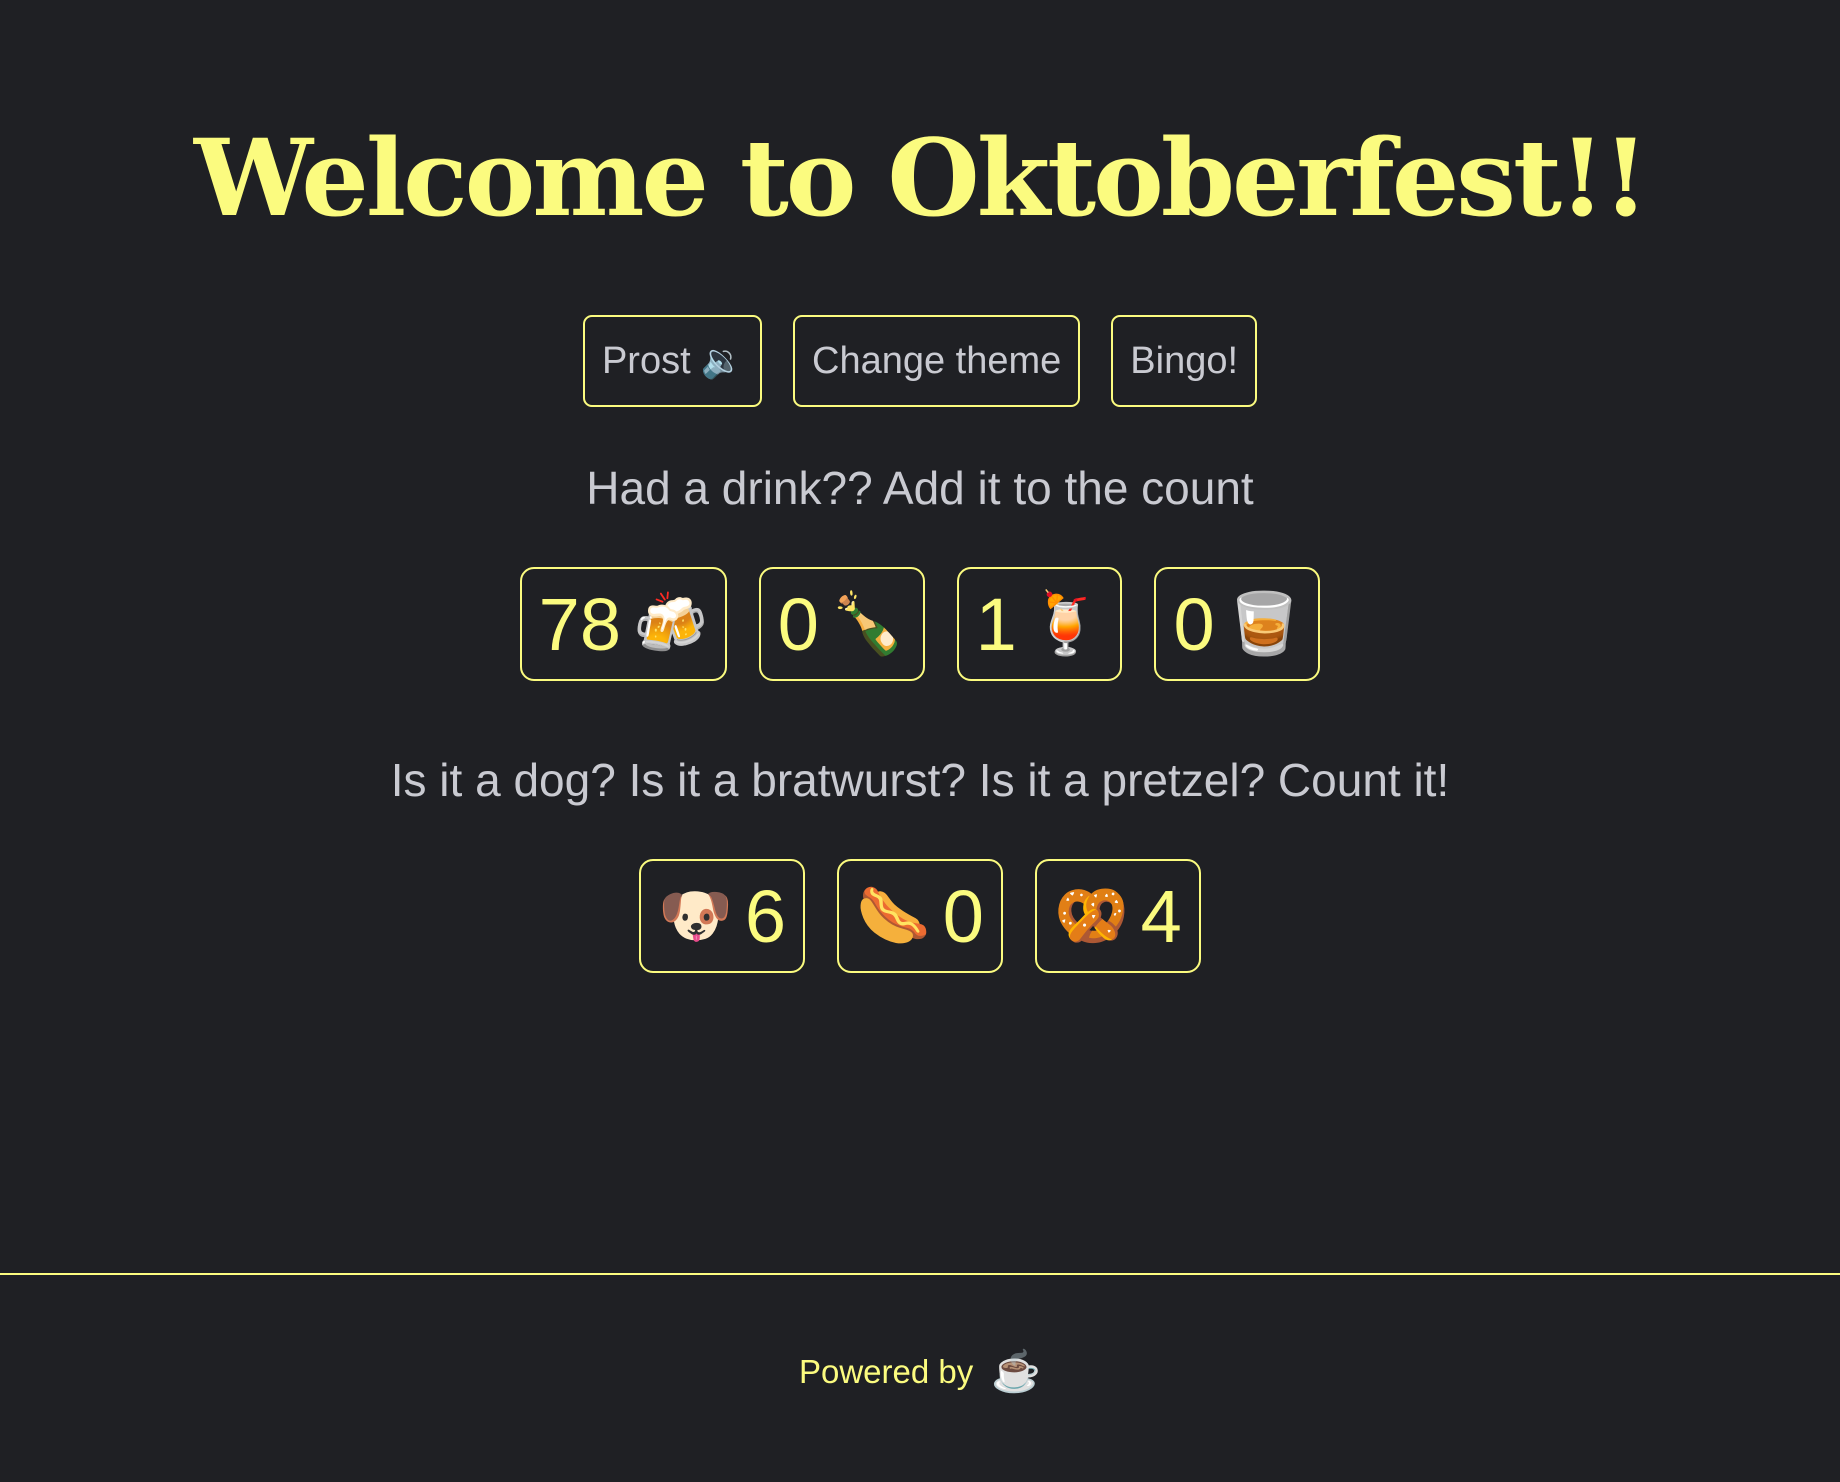 This screenshot has height=1482, width=1840. I want to click on whisky-count: 0, so click(1194, 624).